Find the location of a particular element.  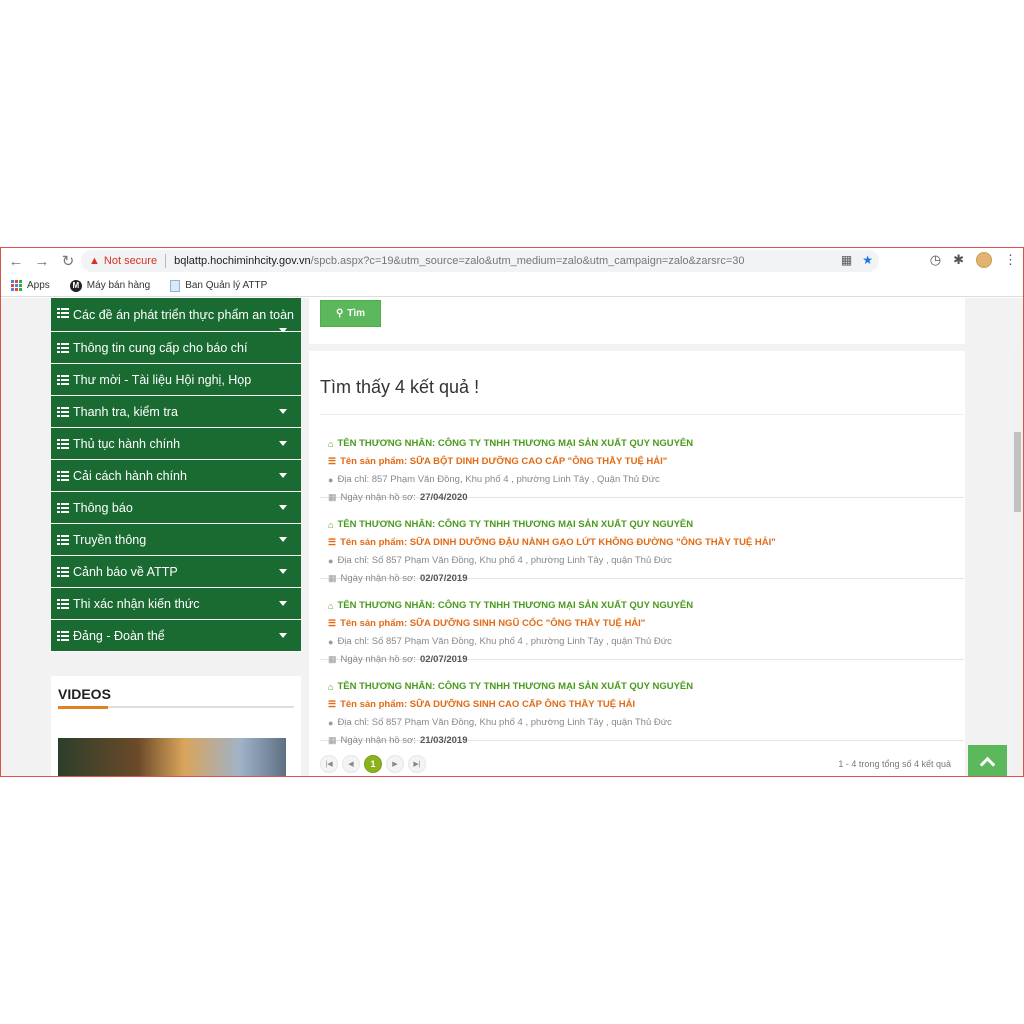

videos-widget: VIDEOS is located at coordinates (176, 726).